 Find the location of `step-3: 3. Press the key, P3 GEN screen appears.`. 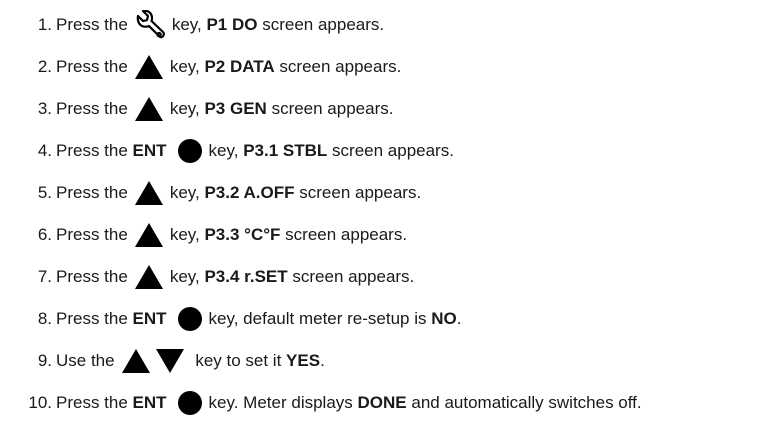

step-3: 3. Press the key, P3 GEN screen appears. is located at coordinates (196, 109).